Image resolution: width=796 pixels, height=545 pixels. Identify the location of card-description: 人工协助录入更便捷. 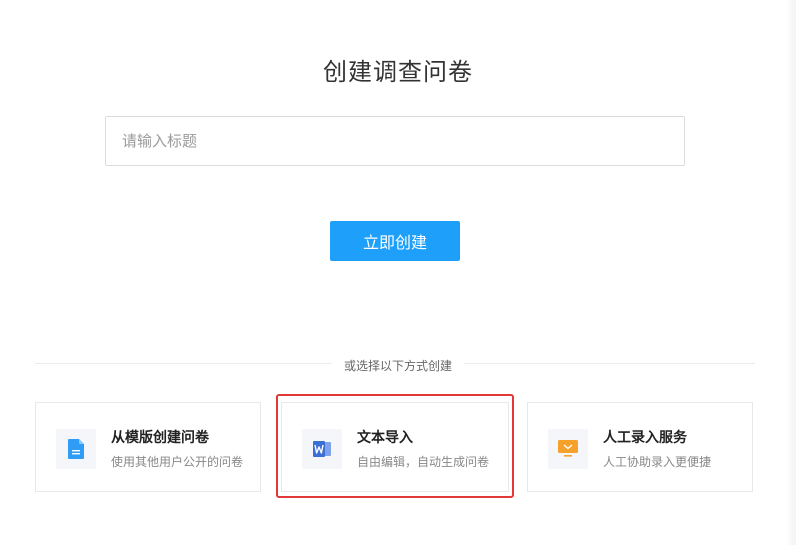
(657, 462).